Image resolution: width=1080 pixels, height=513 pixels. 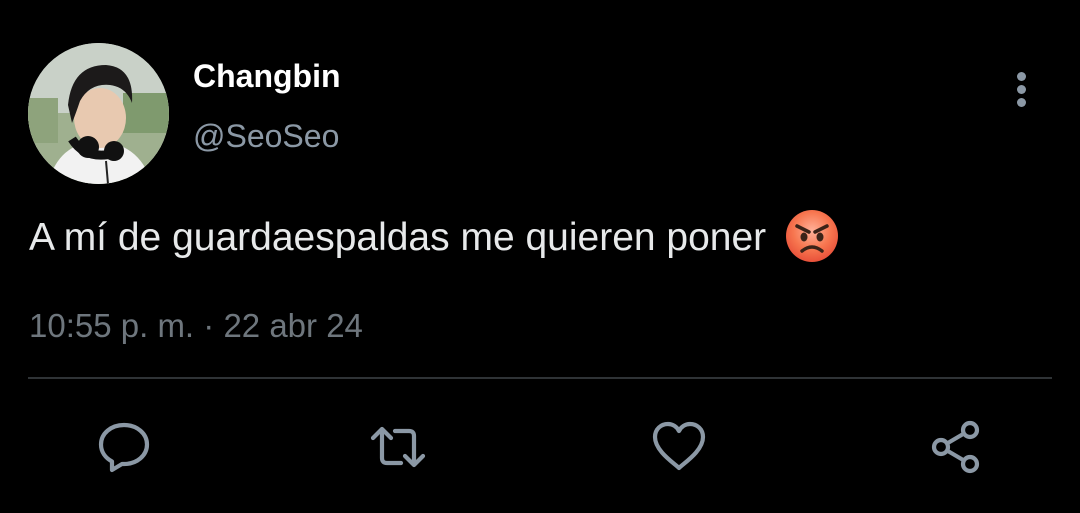 What do you see at coordinates (196, 326) in the screenshot?
I see `tweet-timestamp: 10:55 p. m. · 22 abr 24` at bounding box center [196, 326].